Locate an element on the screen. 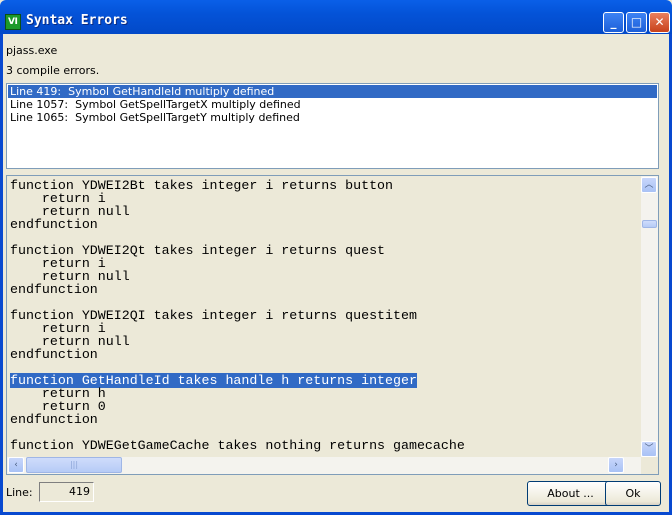 This screenshot has width=672, height=515. line-number-field: 419 is located at coordinates (66, 492).